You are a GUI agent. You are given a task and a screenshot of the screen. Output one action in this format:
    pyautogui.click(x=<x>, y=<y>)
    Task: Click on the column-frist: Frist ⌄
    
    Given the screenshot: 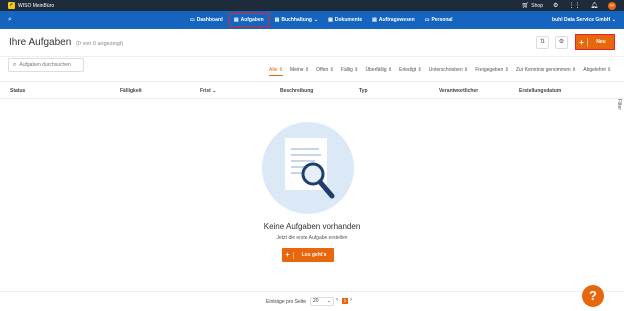 What is the action you would take?
    pyautogui.click(x=208, y=91)
    